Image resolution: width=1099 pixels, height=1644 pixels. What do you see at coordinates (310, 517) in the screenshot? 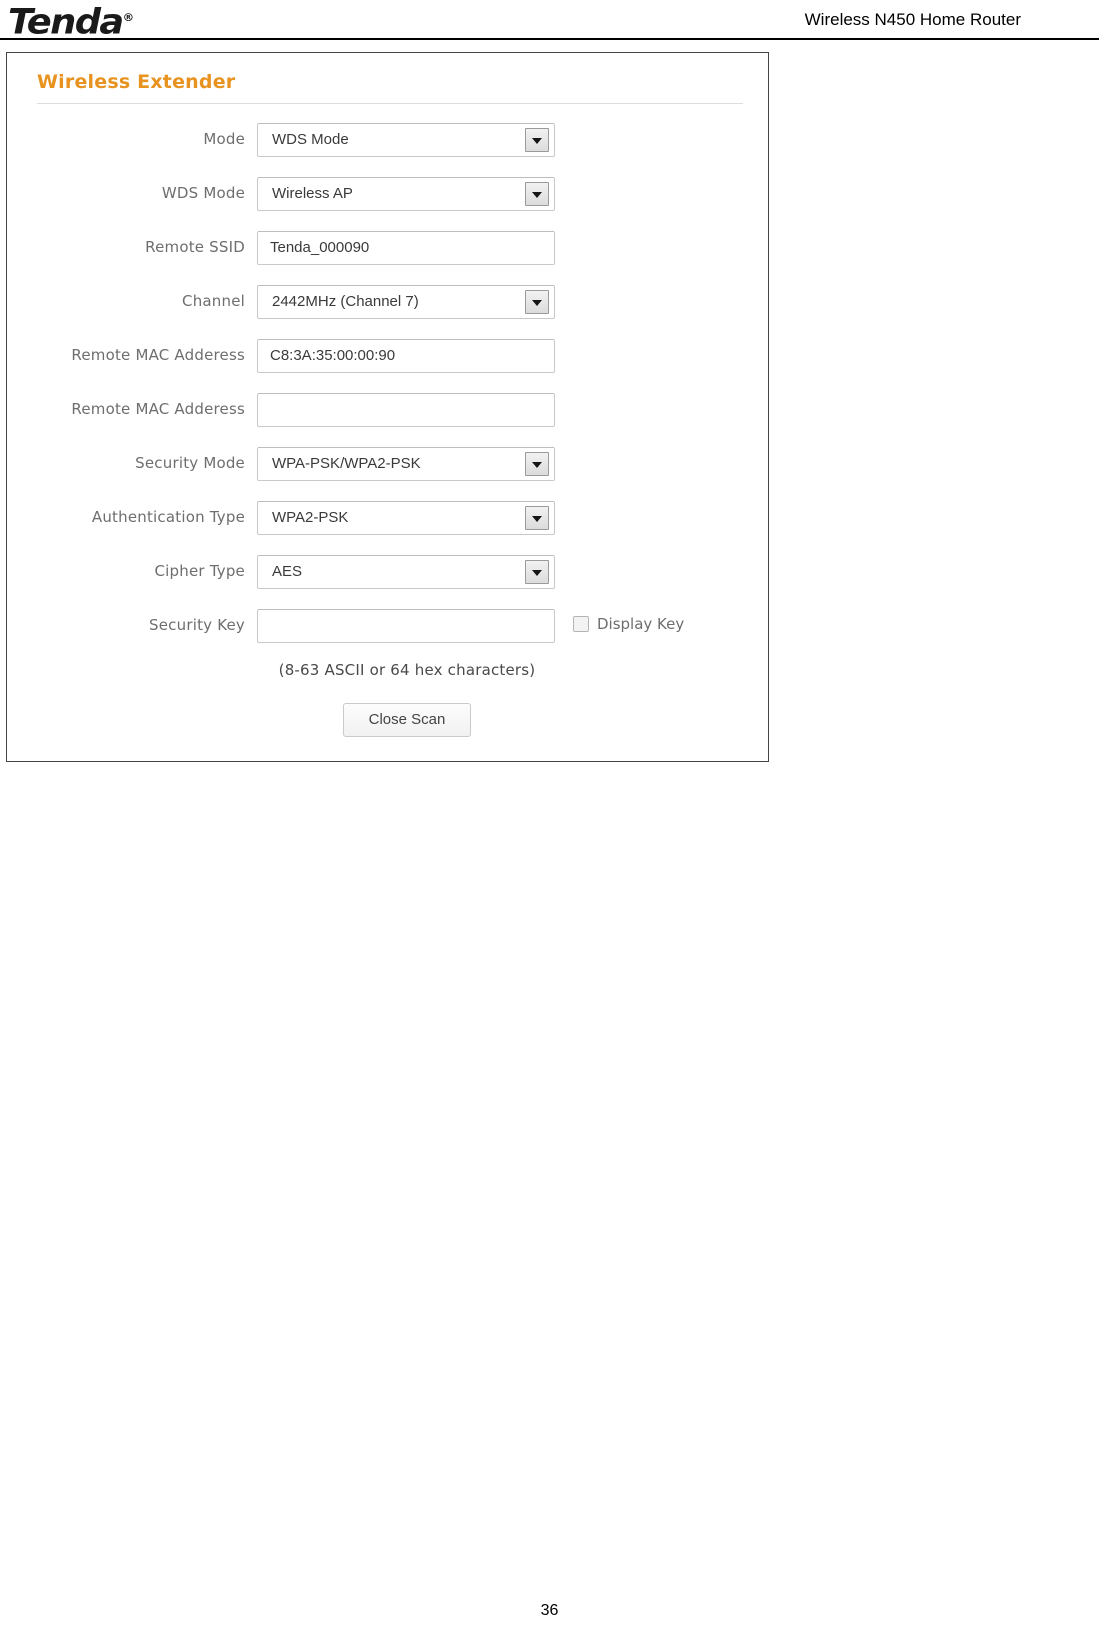
I see `authentication-type-select-value: WPA2-PSK` at bounding box center [310, 517].